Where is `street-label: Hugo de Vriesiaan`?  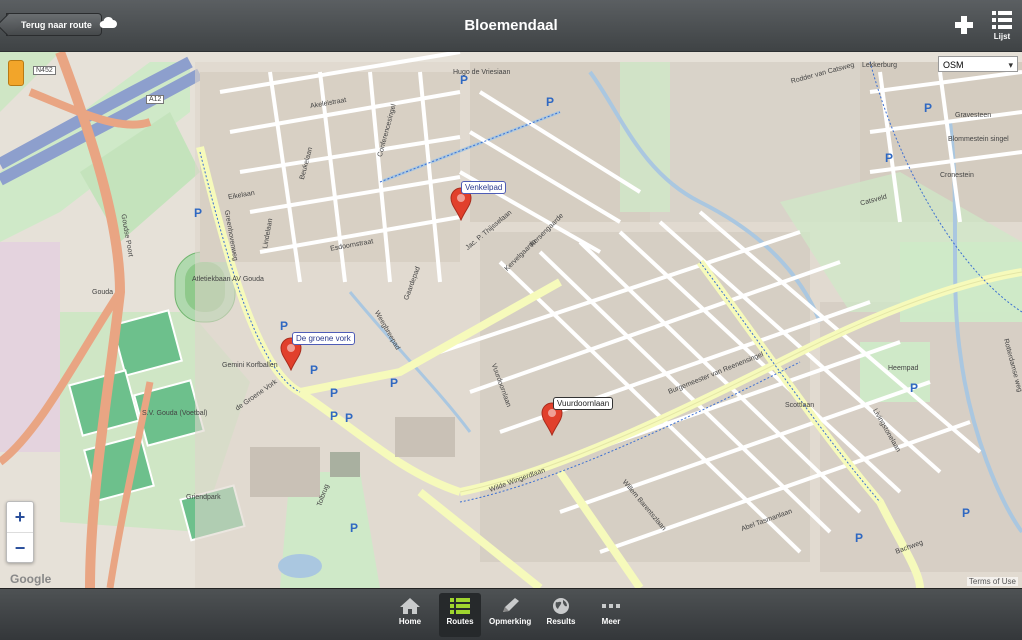 street-label: Hugo de Vriesiaan is located at coordinates (482, 72).